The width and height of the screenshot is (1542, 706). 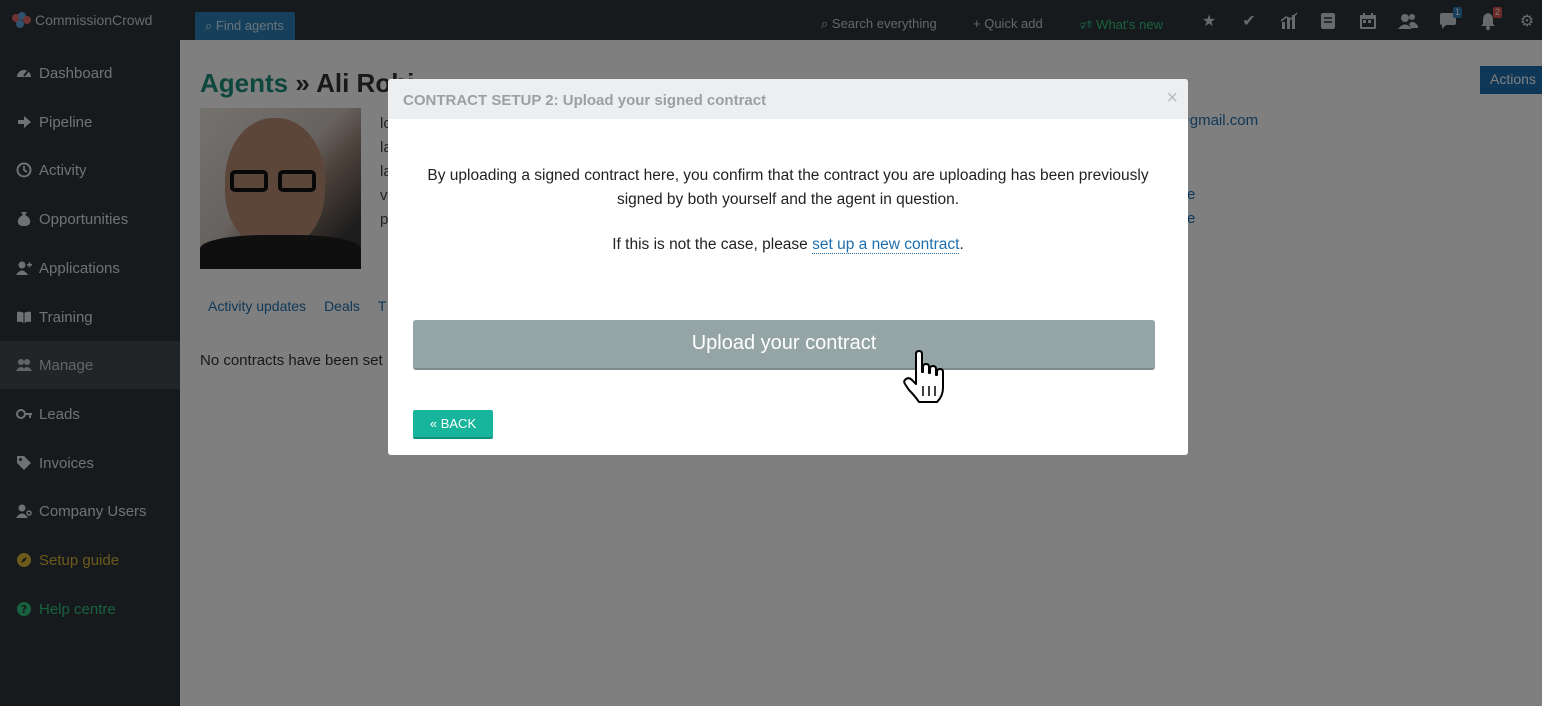 What do you see at coordinates (453, 424) in the screenshot?
I see `back-button: « BACK` at bounding box center [453, 424].